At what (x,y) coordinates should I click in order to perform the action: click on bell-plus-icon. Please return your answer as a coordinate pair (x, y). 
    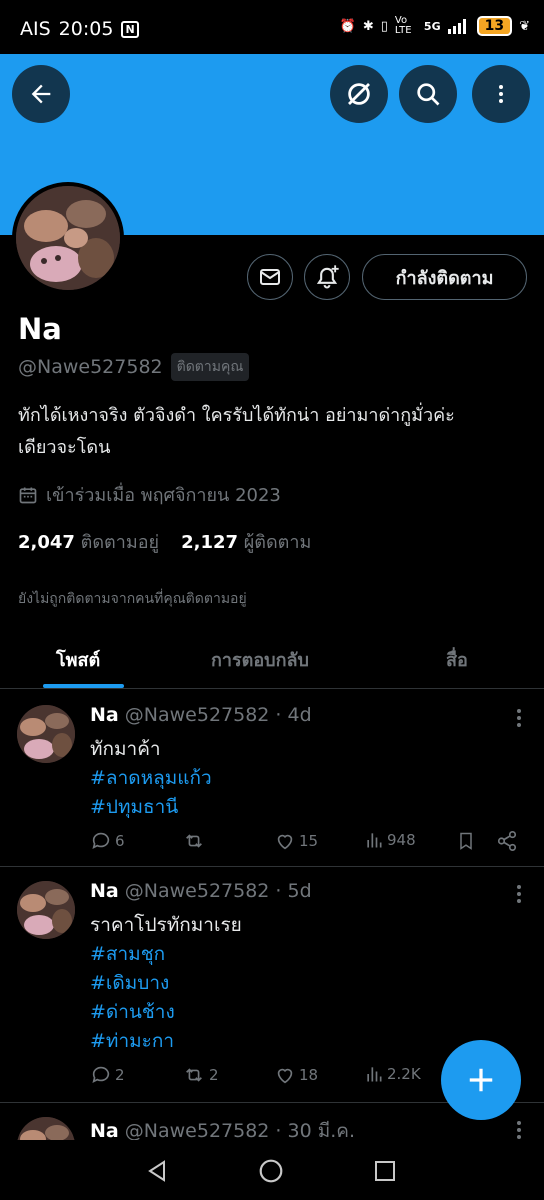
    Looking at the image, I should click on (327, 277).